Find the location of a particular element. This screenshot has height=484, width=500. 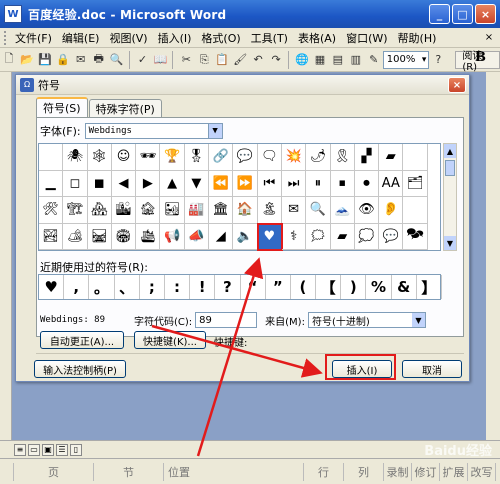

arrow-to-symbol is located at coordinates (230, 357).